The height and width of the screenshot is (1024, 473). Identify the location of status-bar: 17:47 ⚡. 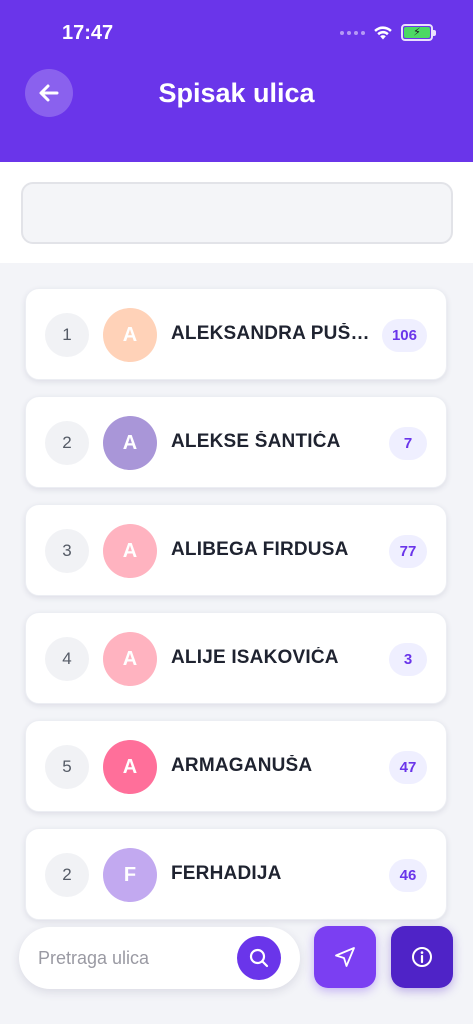
(236, 35).